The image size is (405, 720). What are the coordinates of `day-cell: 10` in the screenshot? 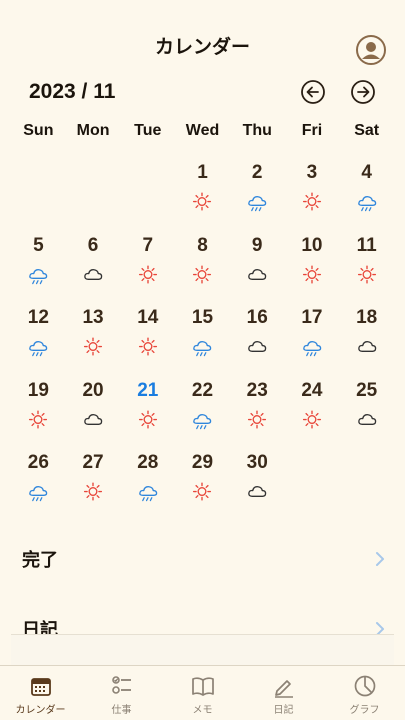 It's located at (312, 269).